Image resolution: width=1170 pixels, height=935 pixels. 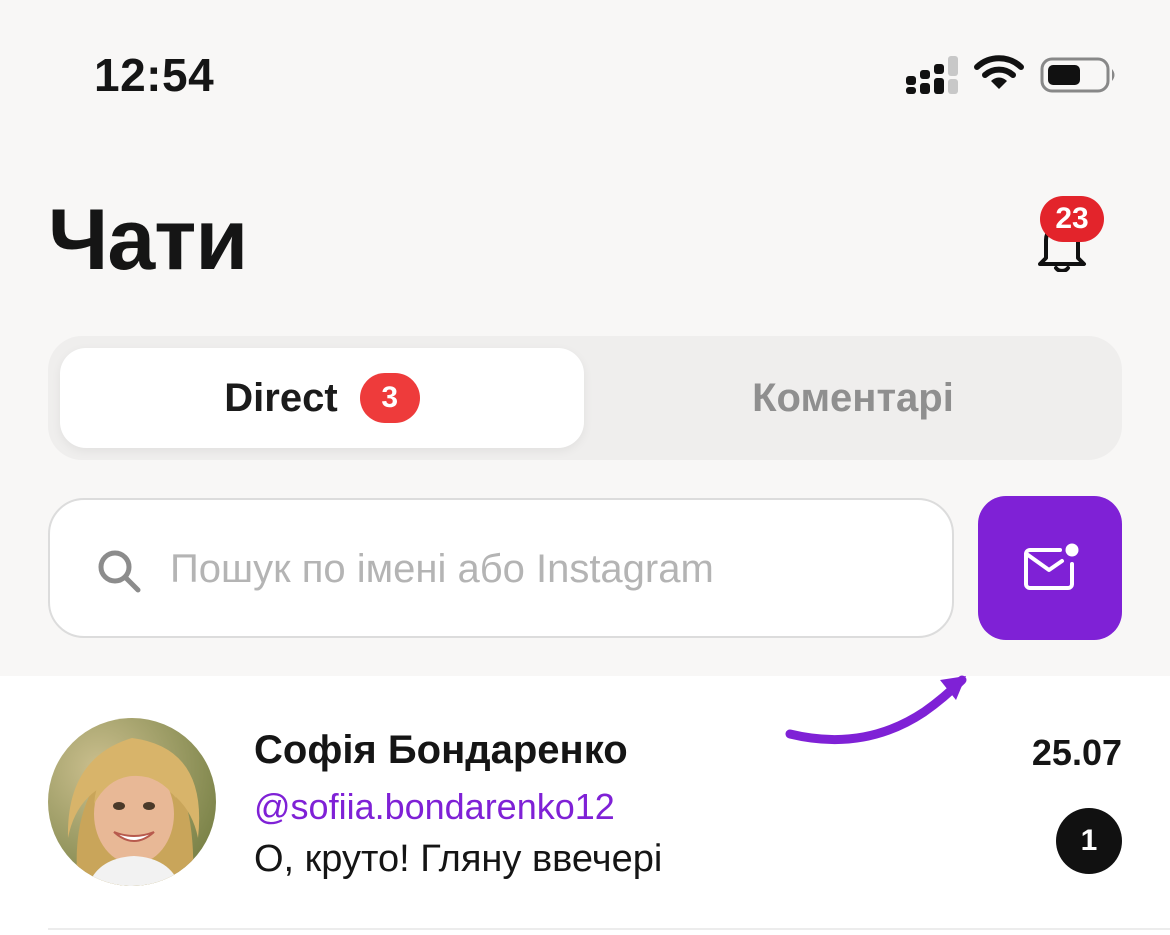 I want to click on notifications-button: 23, so click(x=1071, y=238).